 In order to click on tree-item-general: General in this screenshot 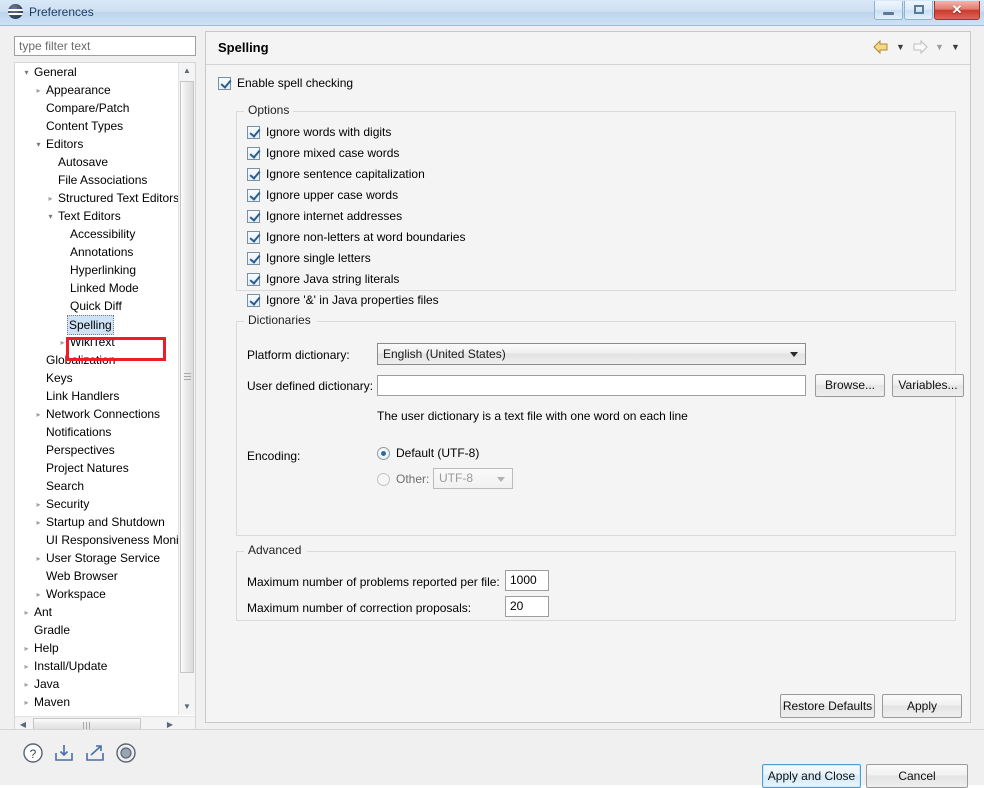, I will do `click(96, 72)`.